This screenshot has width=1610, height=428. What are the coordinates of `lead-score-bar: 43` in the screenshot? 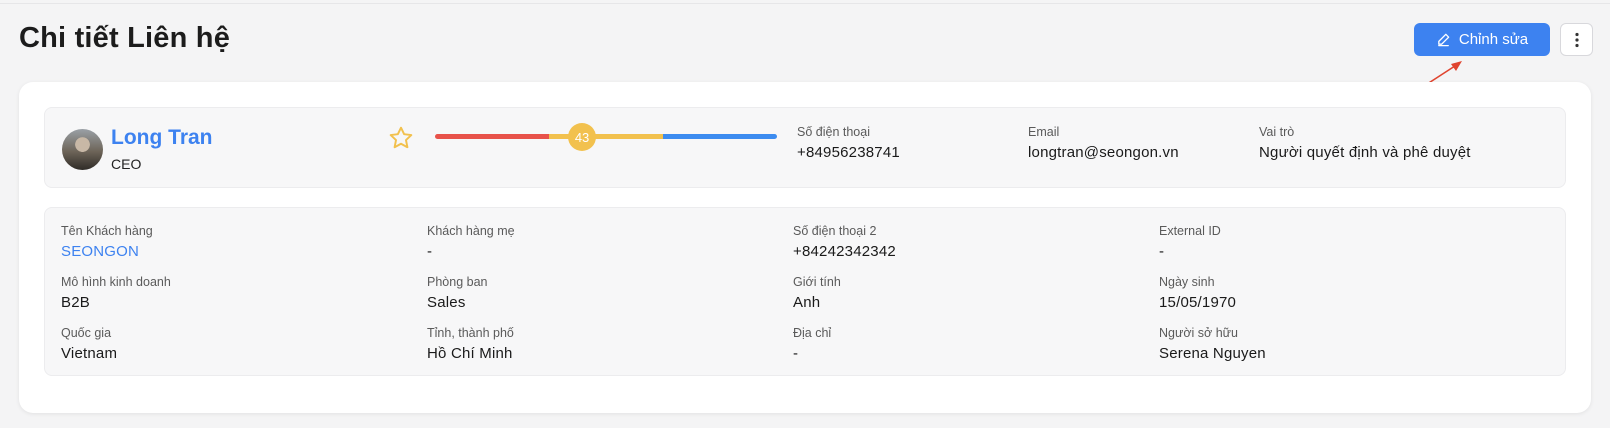 It's located at (606, 137).